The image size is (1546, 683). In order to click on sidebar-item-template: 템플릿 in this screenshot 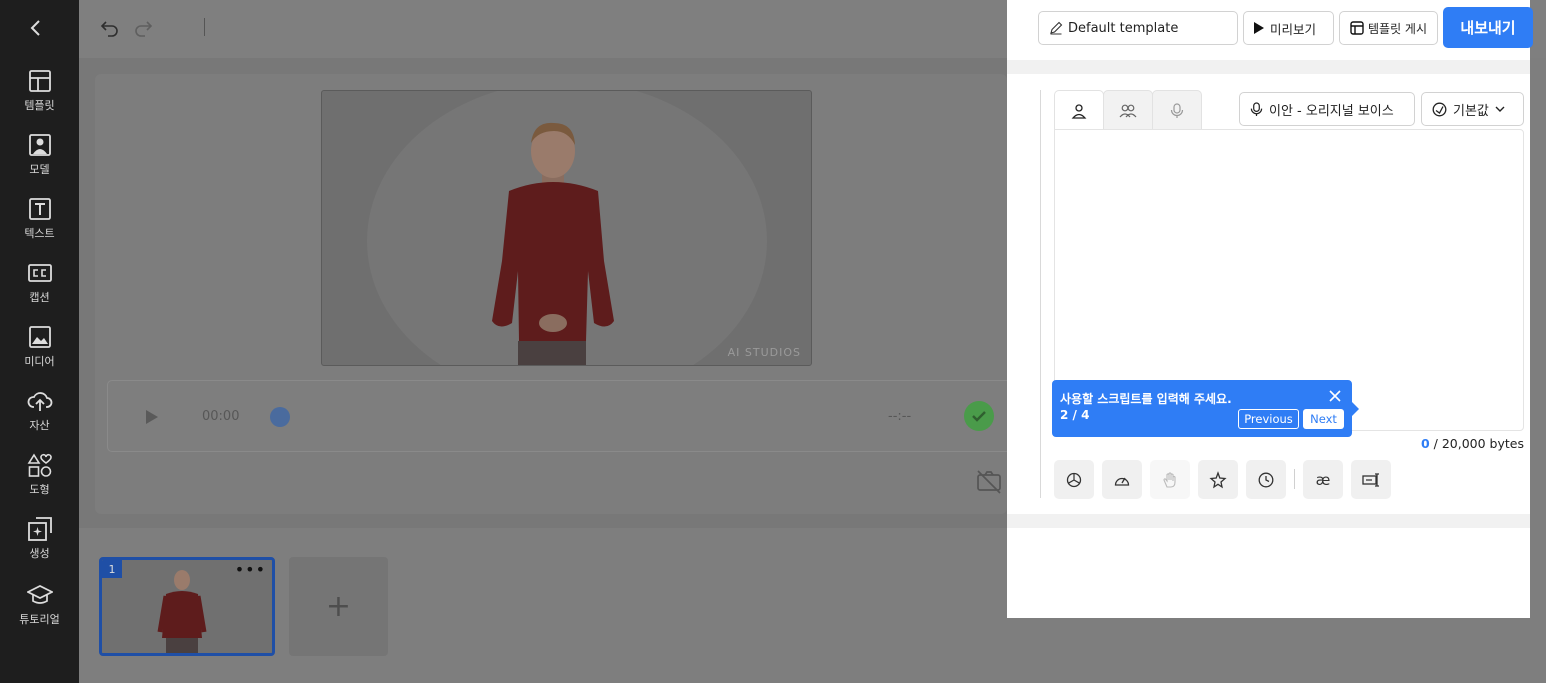, I will do `click(39, 96)`.